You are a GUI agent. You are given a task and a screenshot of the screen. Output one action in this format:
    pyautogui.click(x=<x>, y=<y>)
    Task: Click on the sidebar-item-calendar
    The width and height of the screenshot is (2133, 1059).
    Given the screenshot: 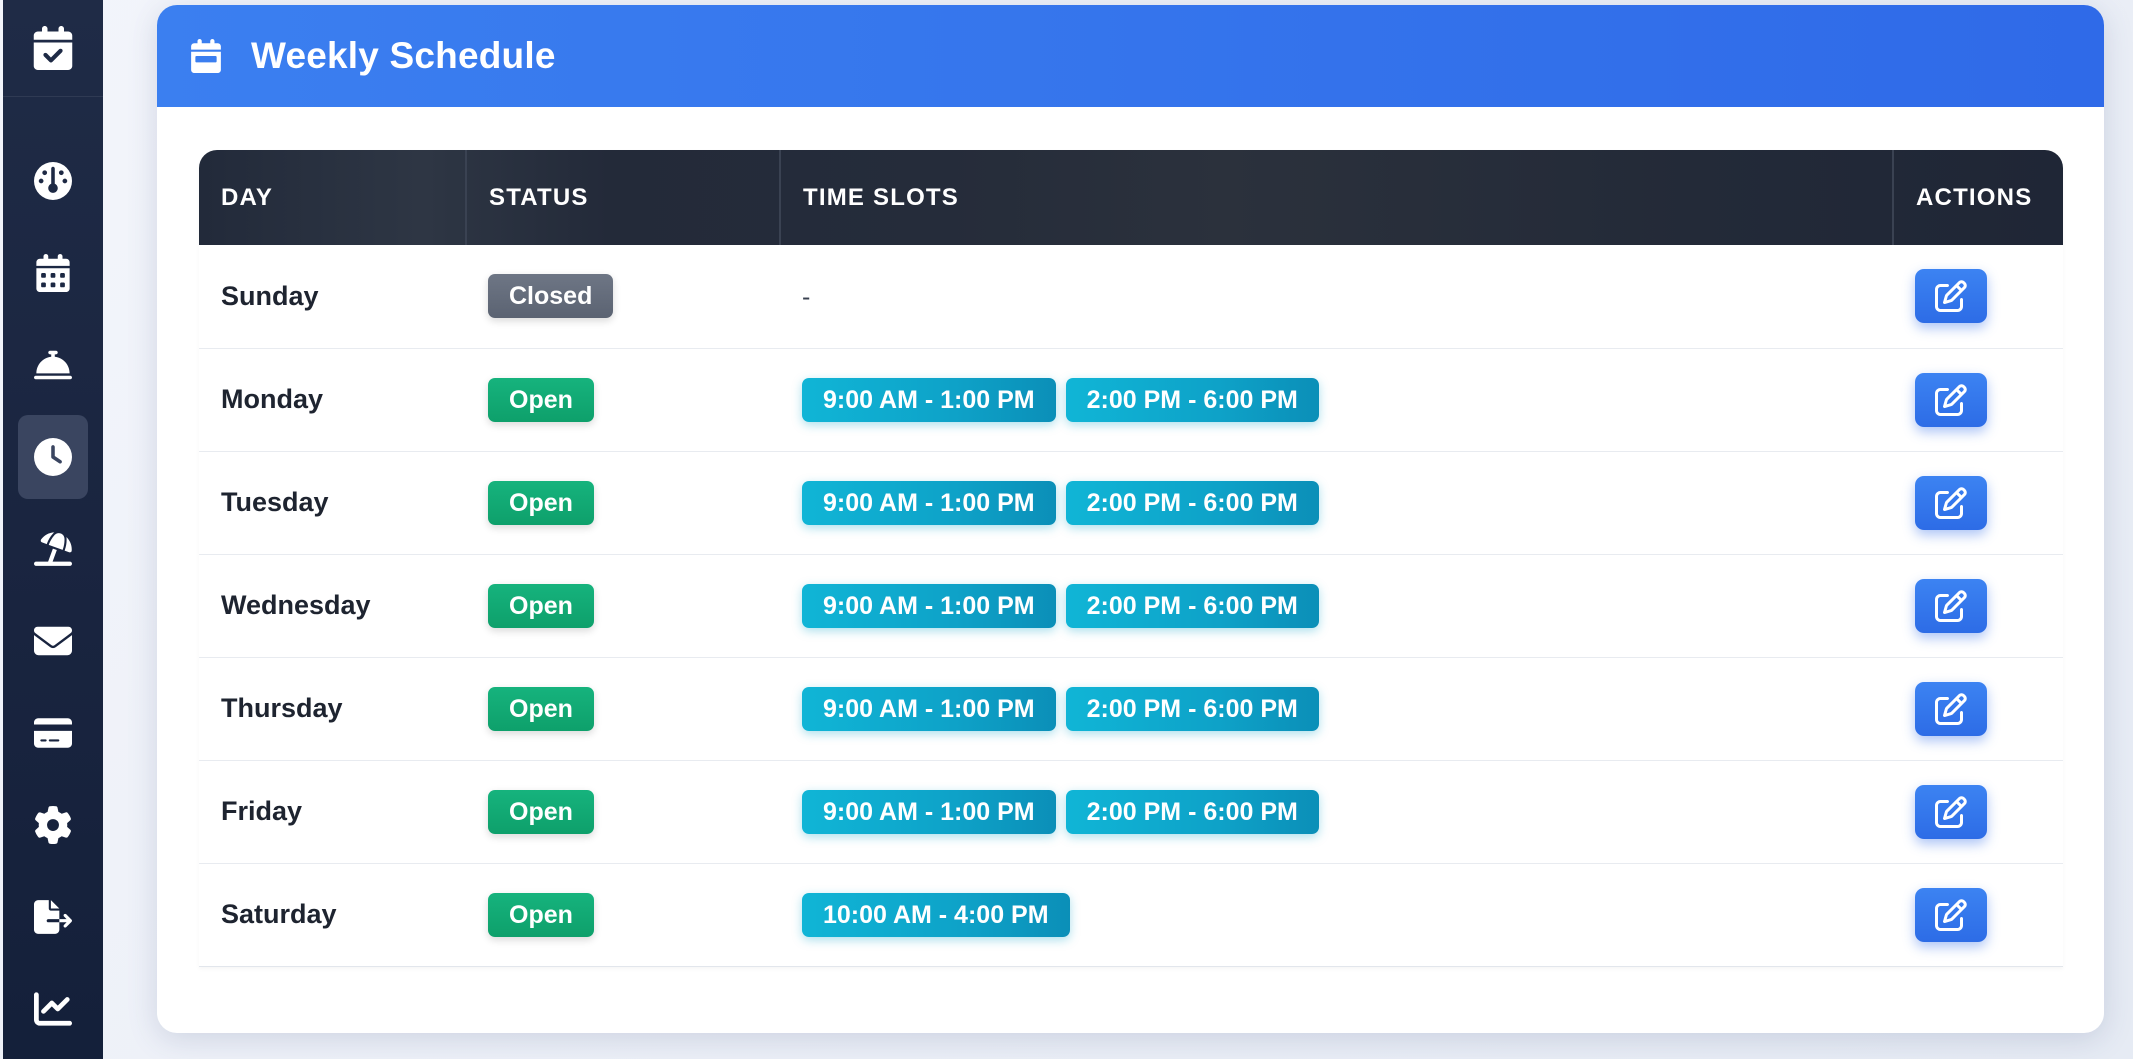 What is the action you would take?
    pyautogui.click(x=53, y=273)
    